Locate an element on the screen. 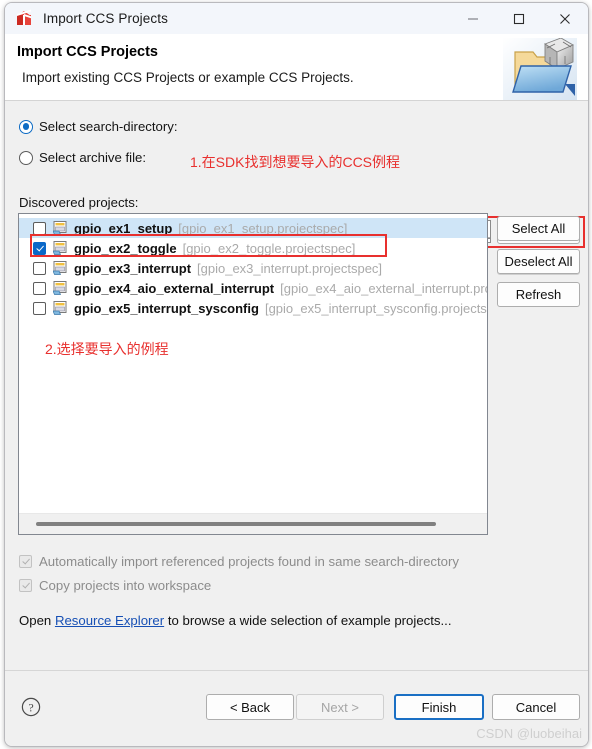 The image size is (592, 749). project-spec: [gpio_ex2_toggle.projectspec] is located at coordinates (269, 248).